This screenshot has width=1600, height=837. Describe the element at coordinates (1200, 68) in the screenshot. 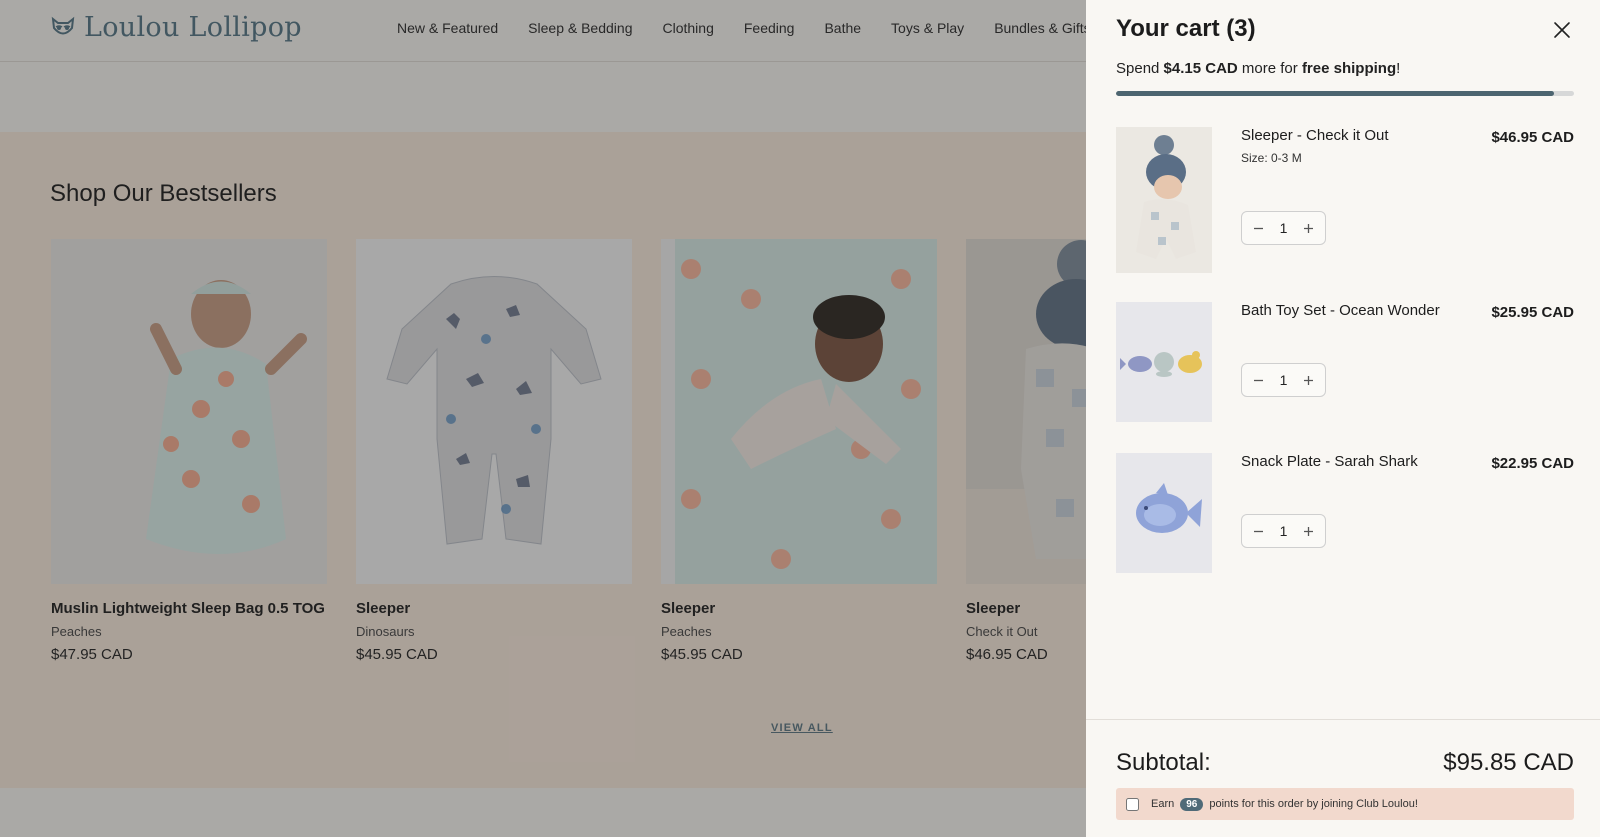

I see `shipping-amount: $4.15 CAD` at that location.